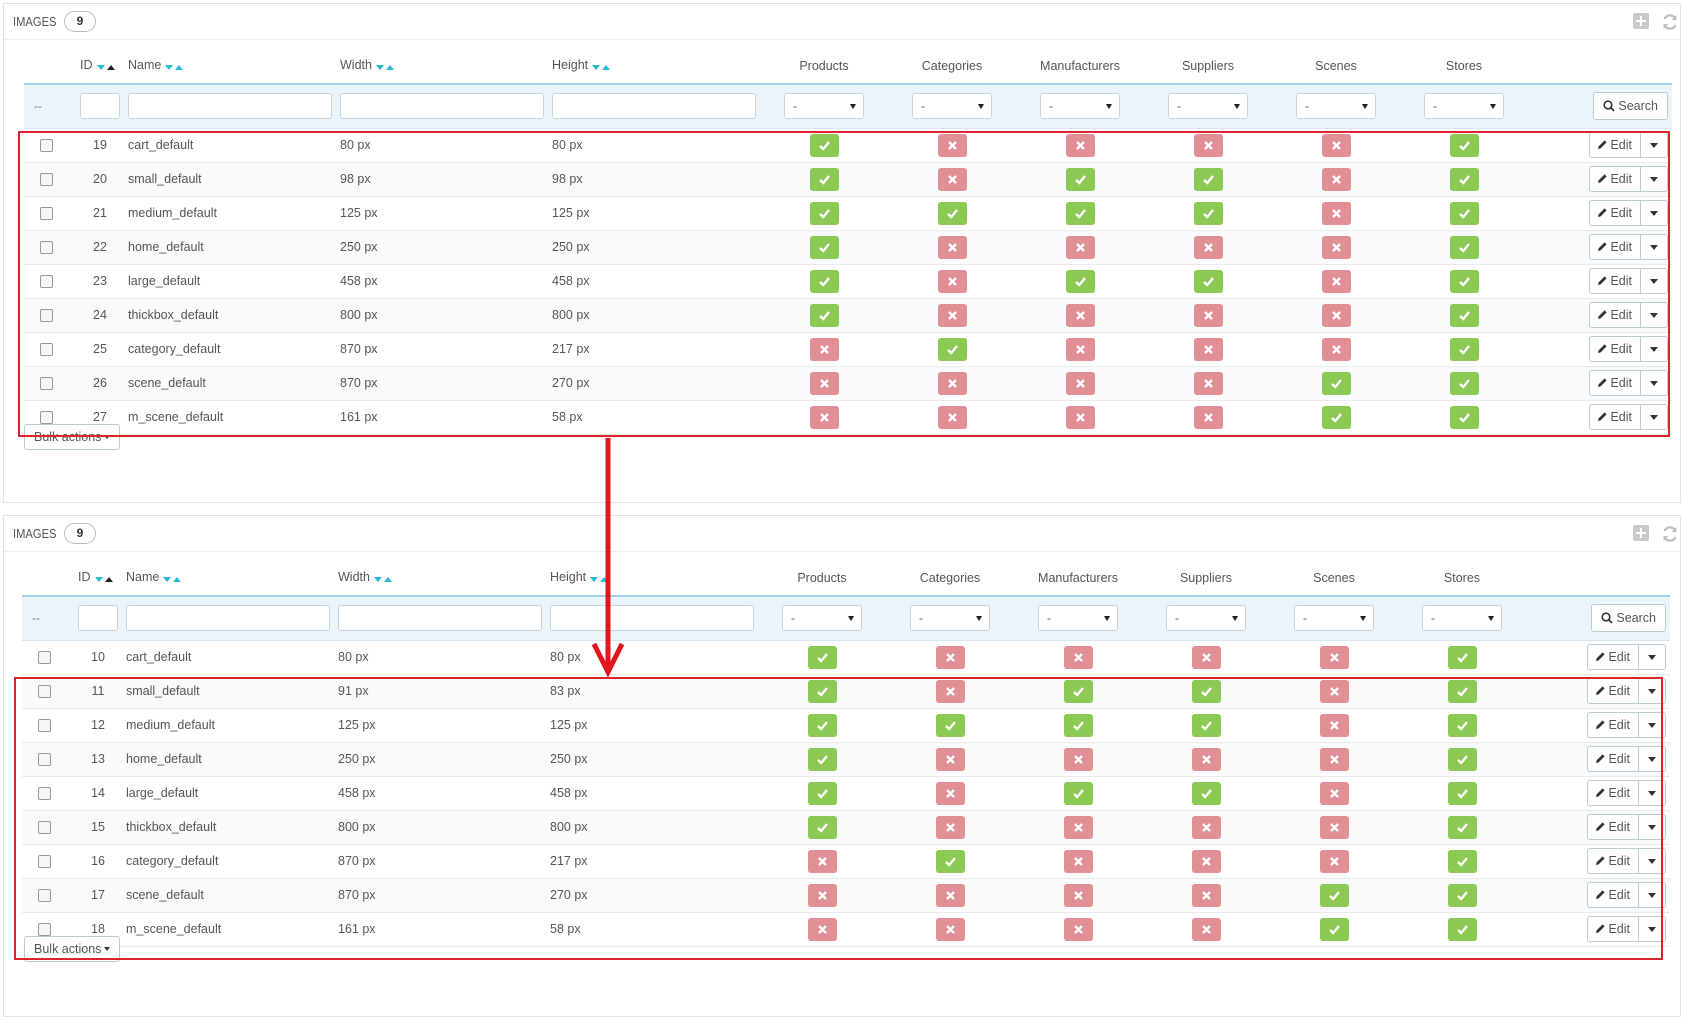 Image resolution: width=1684 pixels, height=1025 pixels. What do you see at coordinates (848, 417) in the screenshot?
I see `table-row: 27 m_scene_default 161 px 58 px Edit` at bounding box center [848, 417].